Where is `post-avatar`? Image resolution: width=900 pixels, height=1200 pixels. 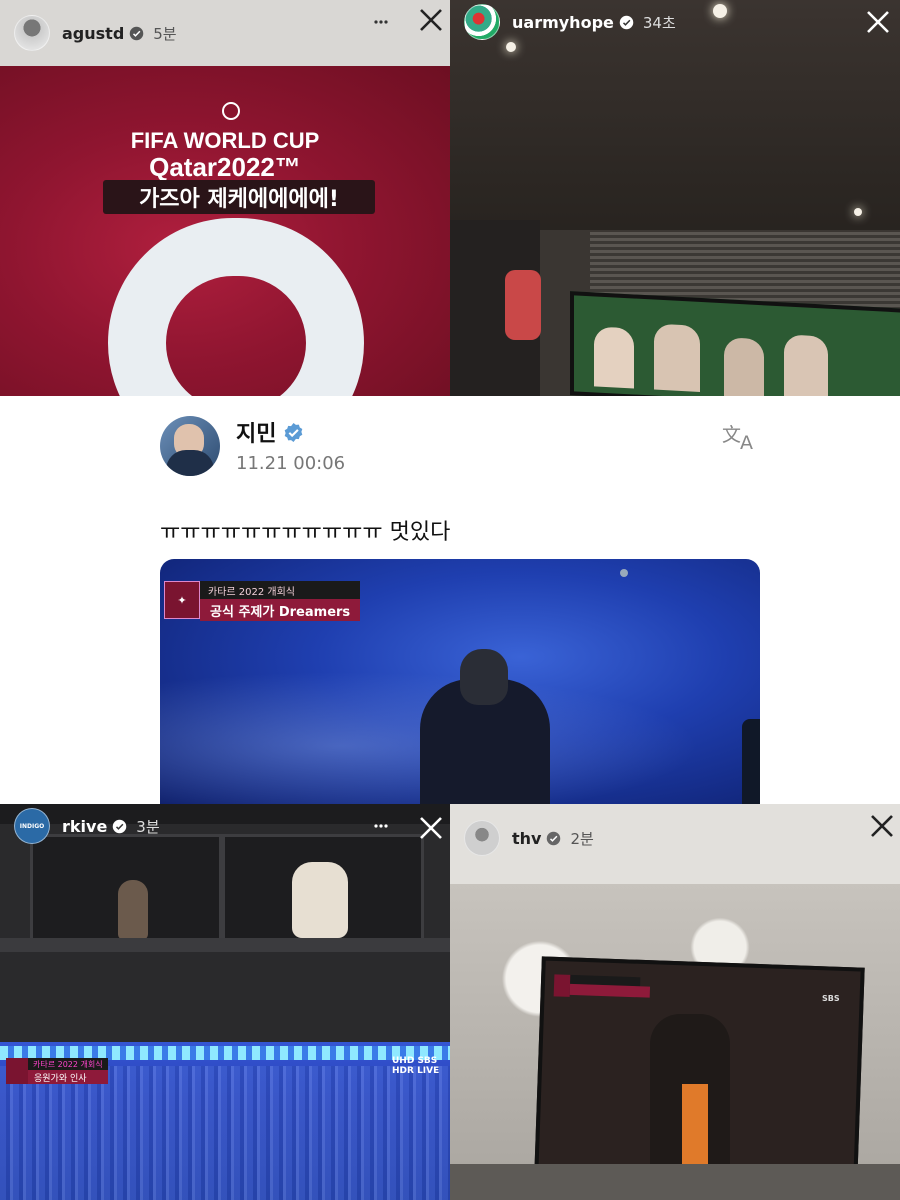
post-avatar is located at coordinates (190, 446).